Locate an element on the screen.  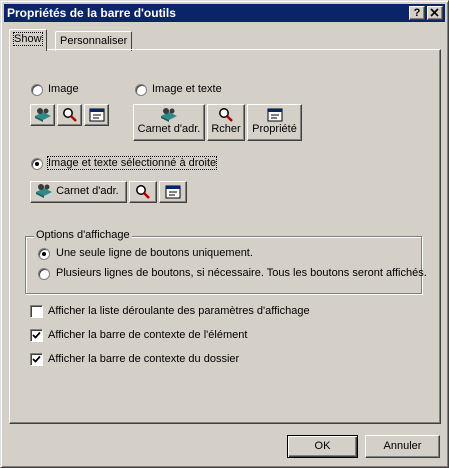
preview-properties-text-button: Propriété is located at coordinates (274, 122).